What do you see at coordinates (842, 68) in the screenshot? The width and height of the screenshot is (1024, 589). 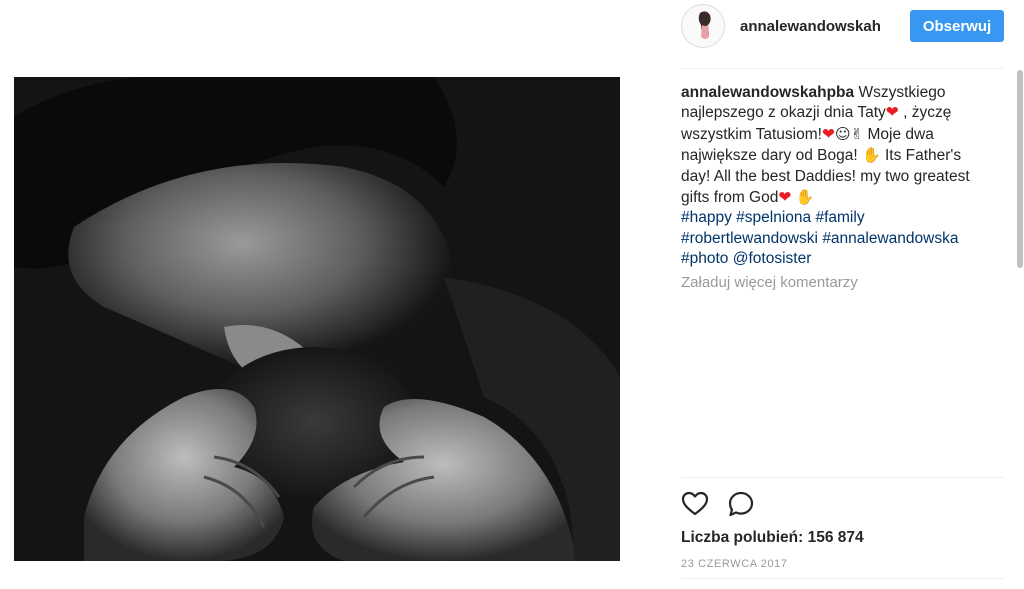 I see `header-divider` at bounding box center [842, 68].